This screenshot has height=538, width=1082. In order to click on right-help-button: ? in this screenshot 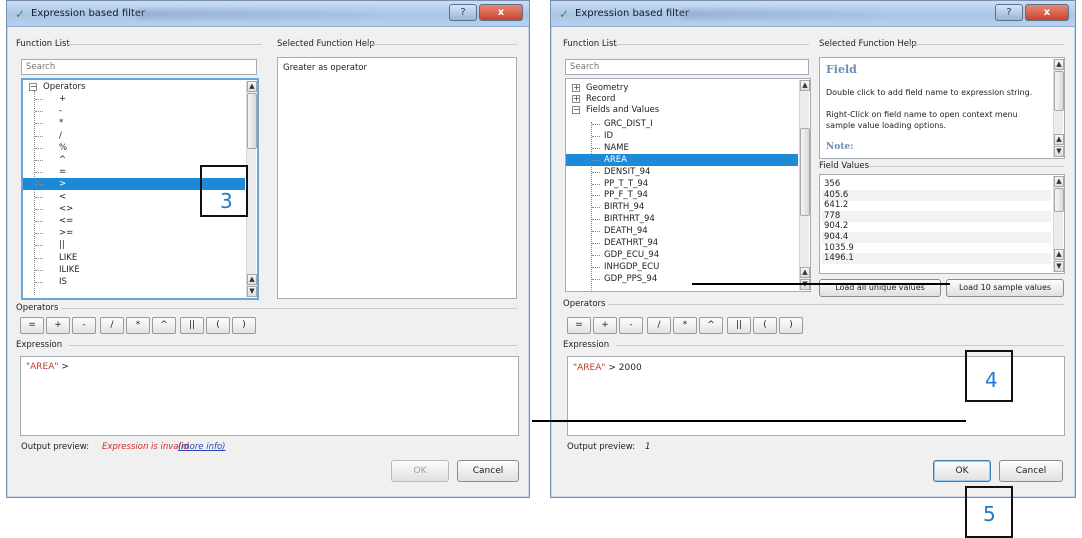, I will do `click(1009, 12)`.